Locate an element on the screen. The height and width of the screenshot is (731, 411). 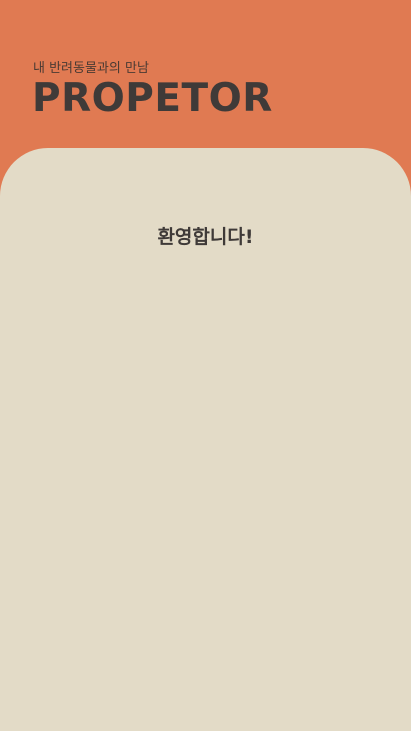
app-logo-text: PROPETOR is located at coordinates (152, 98).